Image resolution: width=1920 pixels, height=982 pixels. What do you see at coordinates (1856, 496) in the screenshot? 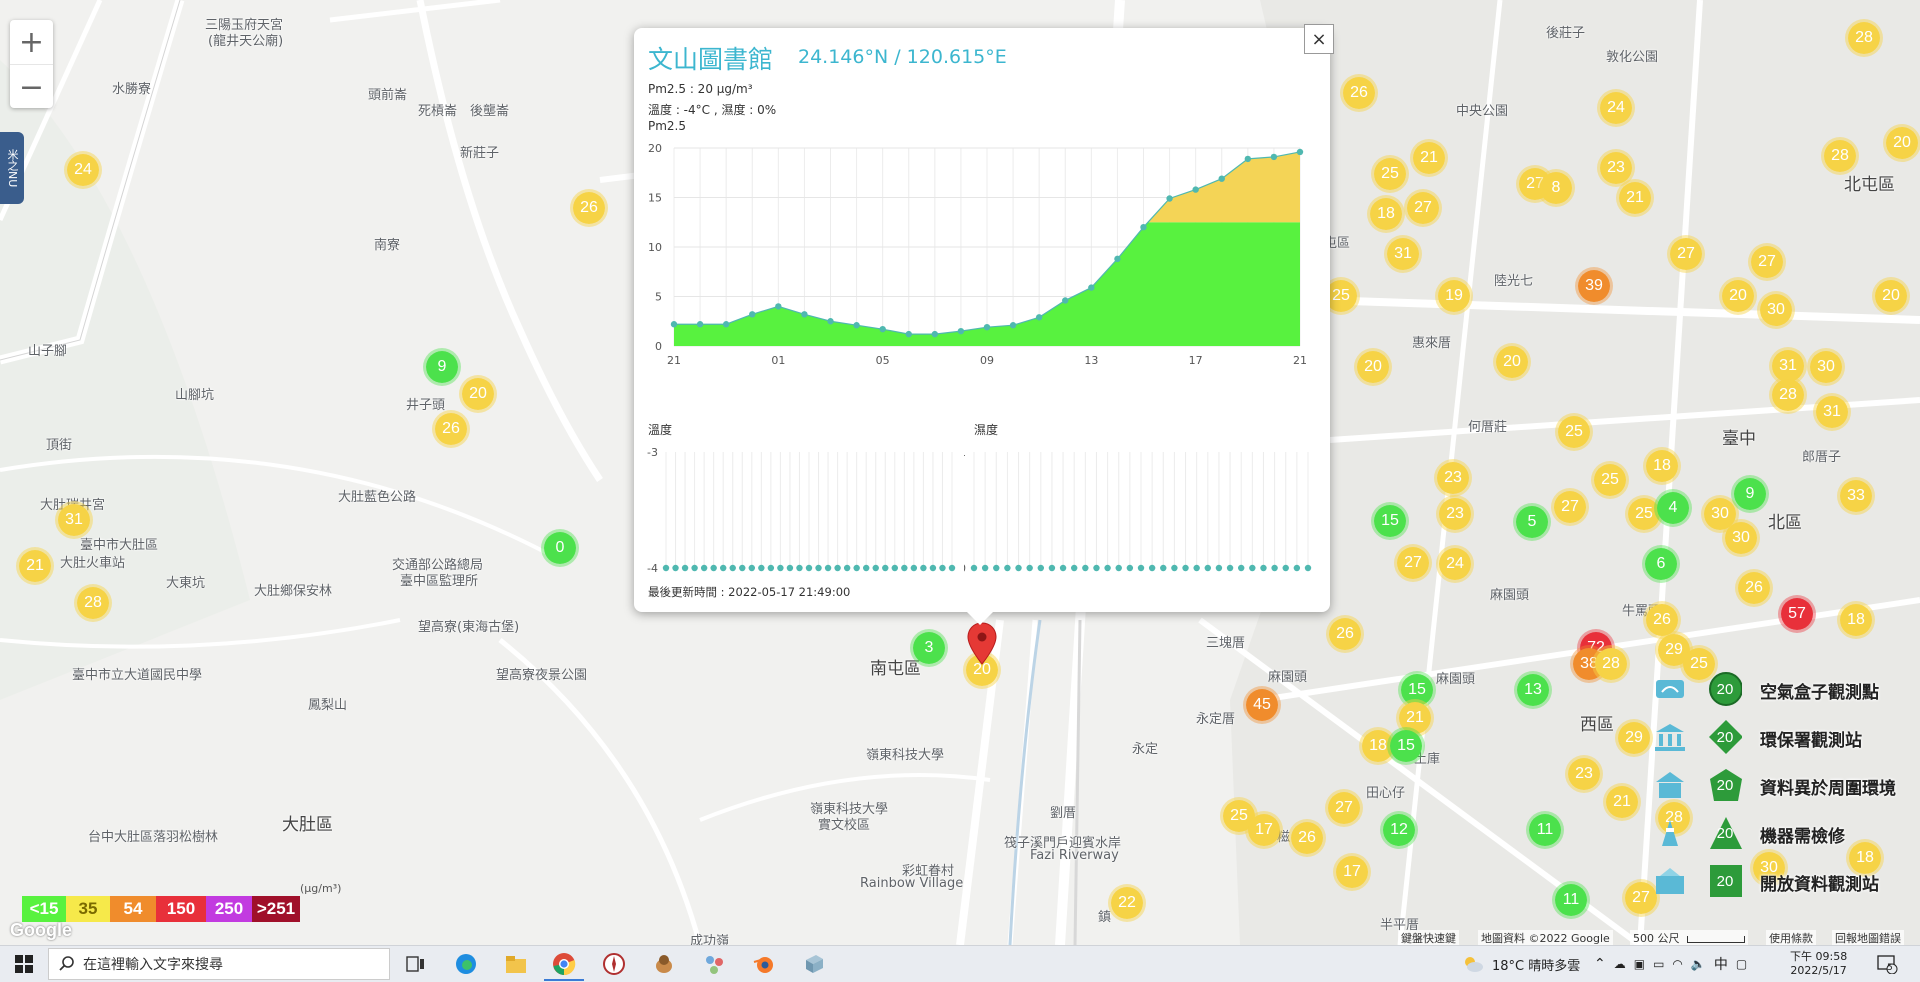
I see `sensor-marker: 33` at bounding box center [1856, 496].